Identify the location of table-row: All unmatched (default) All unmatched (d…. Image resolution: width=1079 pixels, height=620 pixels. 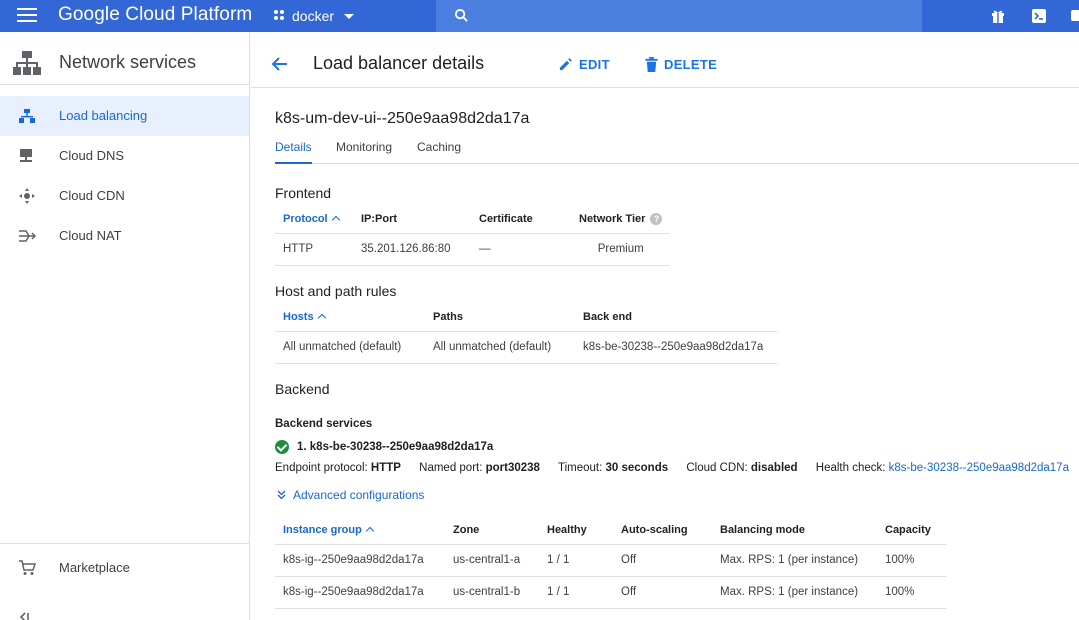
(526, 347).